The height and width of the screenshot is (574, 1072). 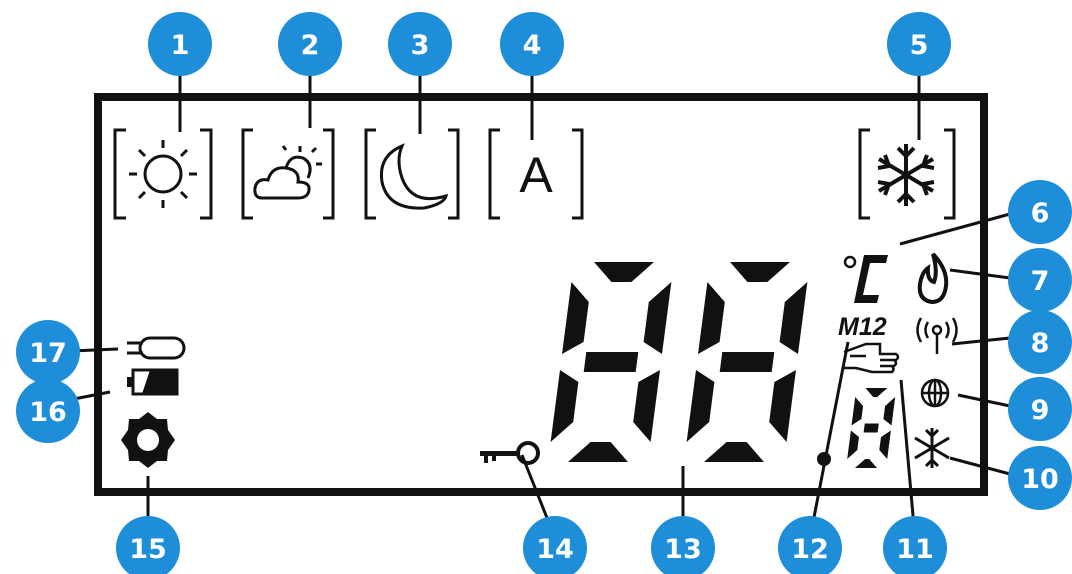 What do you see at coordinates (871, 358) in the screenshot?
I see `hand-icon` at bounding box center [871, 358].